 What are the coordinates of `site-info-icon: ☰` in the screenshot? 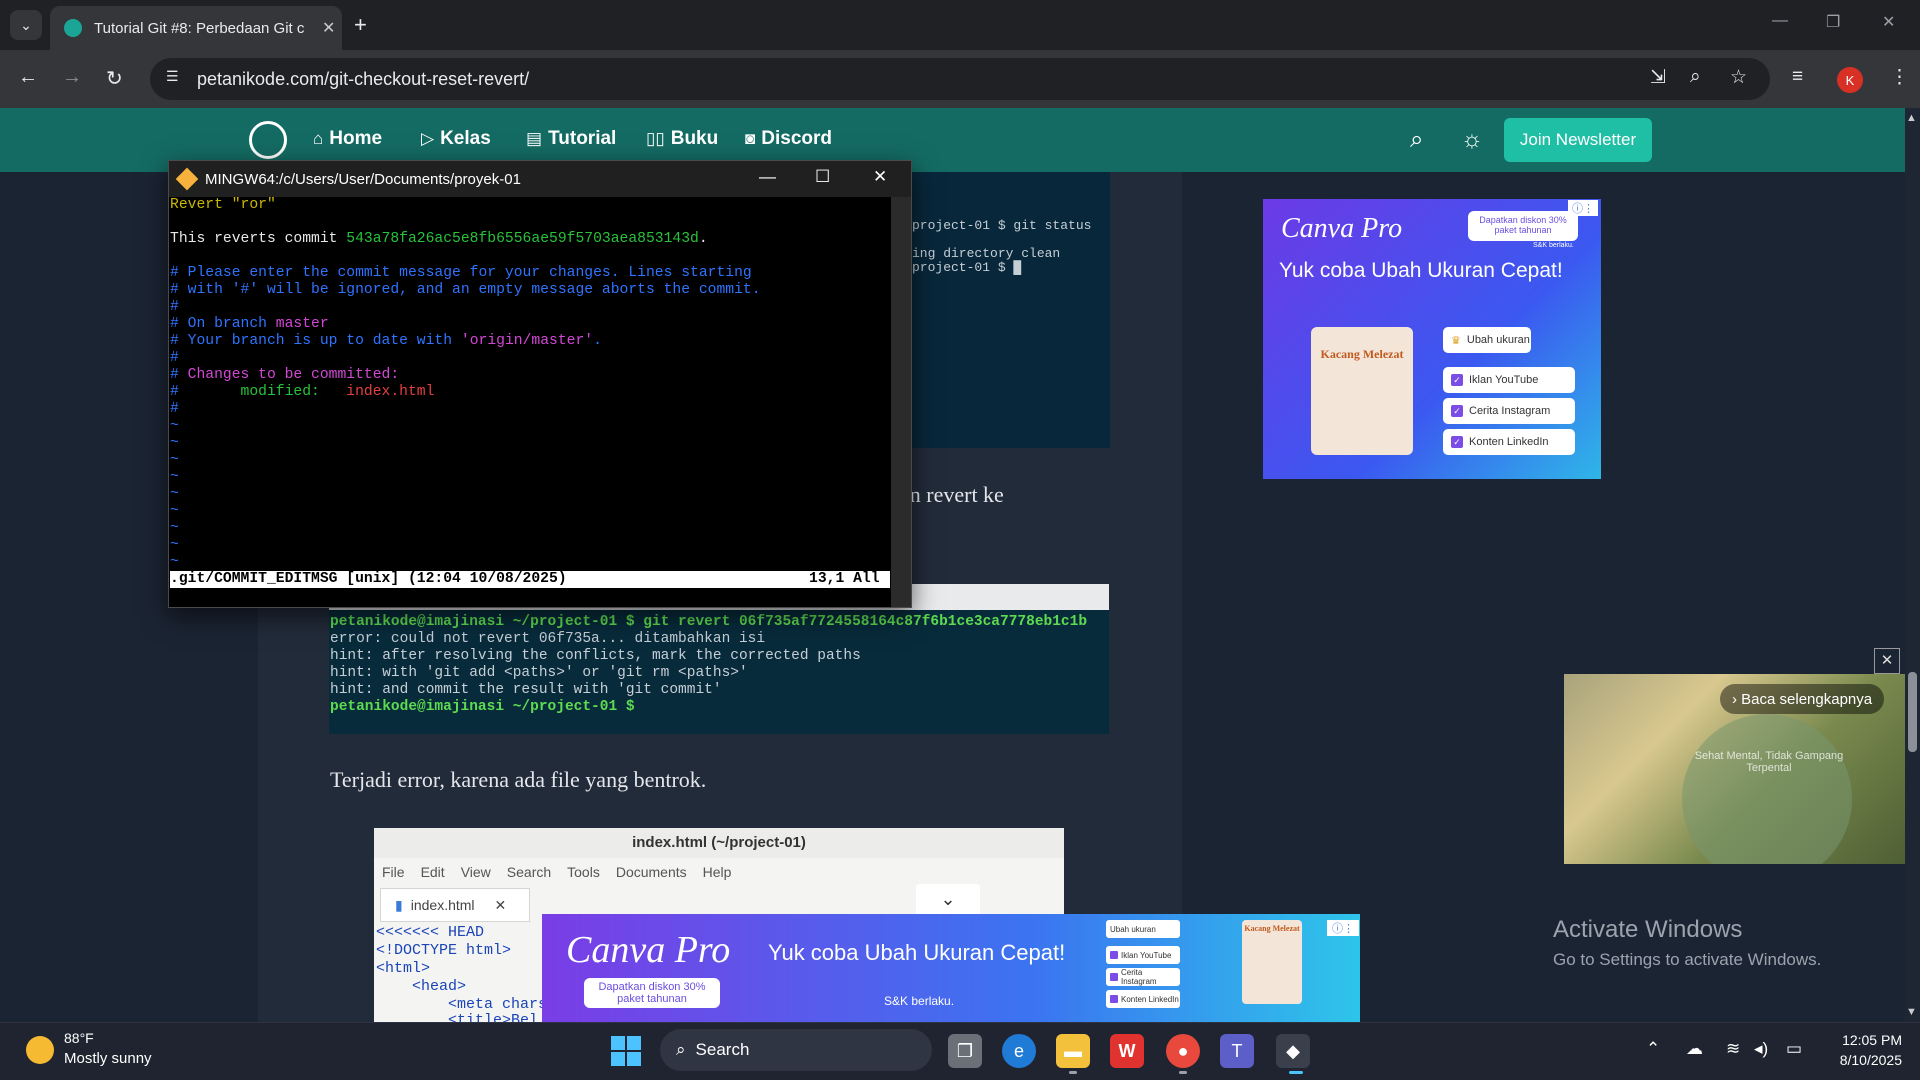 It's located at (172, 76).